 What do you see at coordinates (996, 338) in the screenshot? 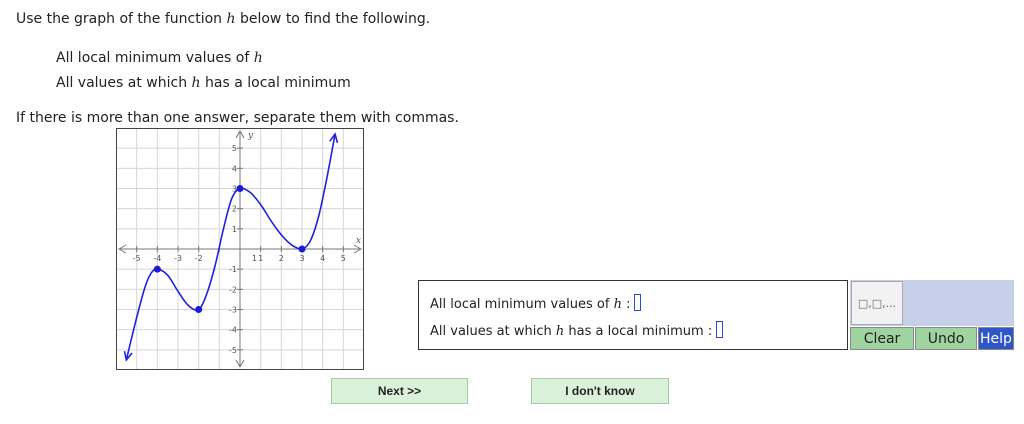
I see `help-button: Help` at bounding box center [996, 338].